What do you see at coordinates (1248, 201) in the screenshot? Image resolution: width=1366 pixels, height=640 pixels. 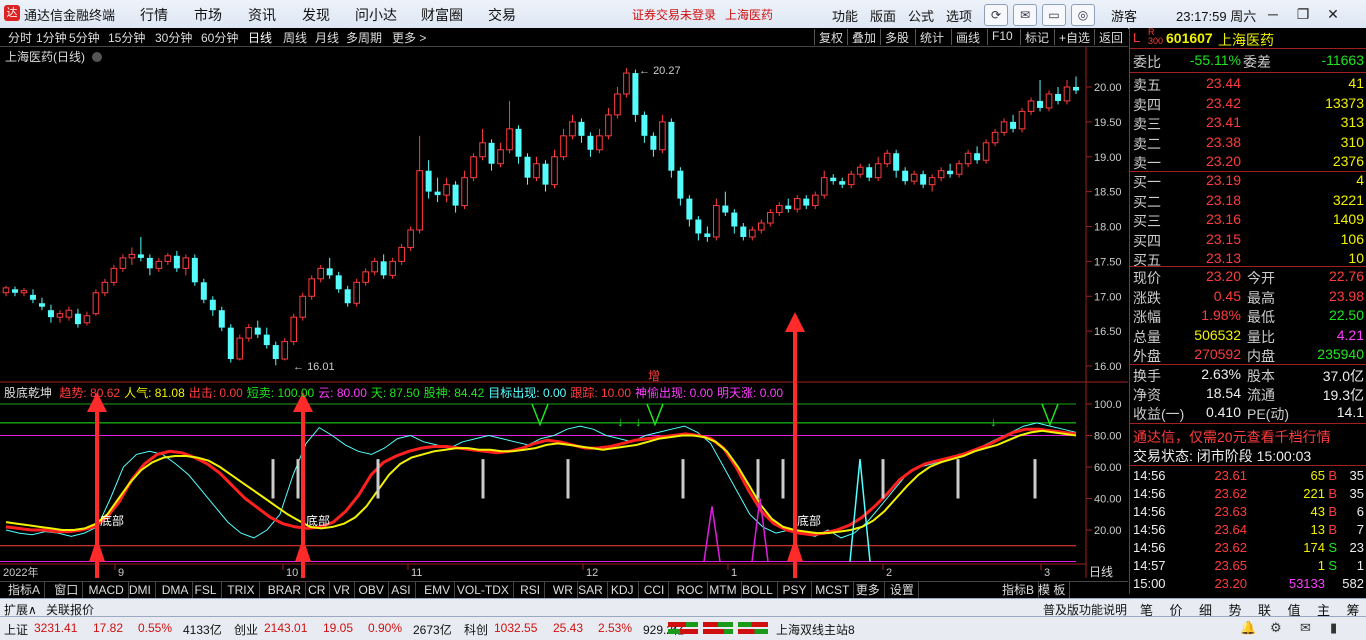 I see `bid-row: 买二 23.18 3221` at bounding box center [1248, 201].